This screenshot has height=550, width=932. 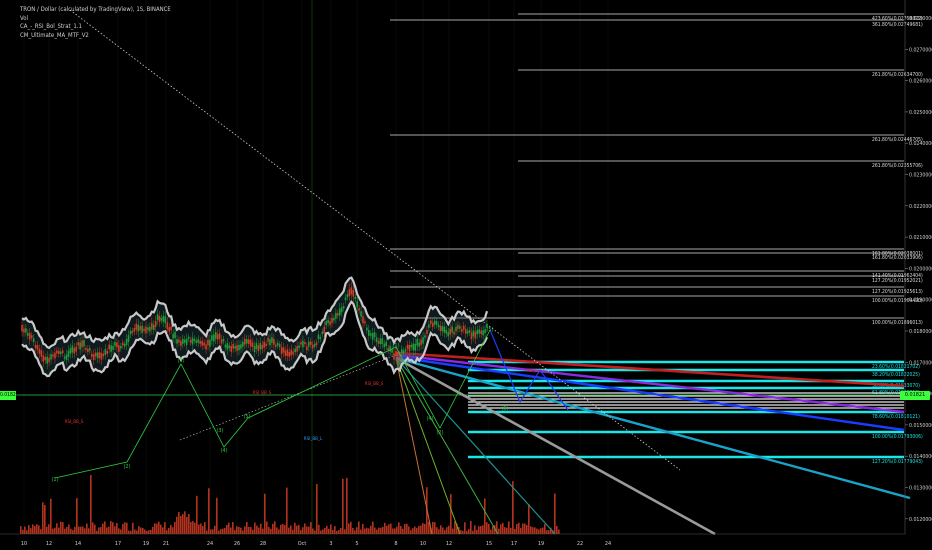 I want to click on price-axis-label: 0.02300000, so click(x=920, y=176).